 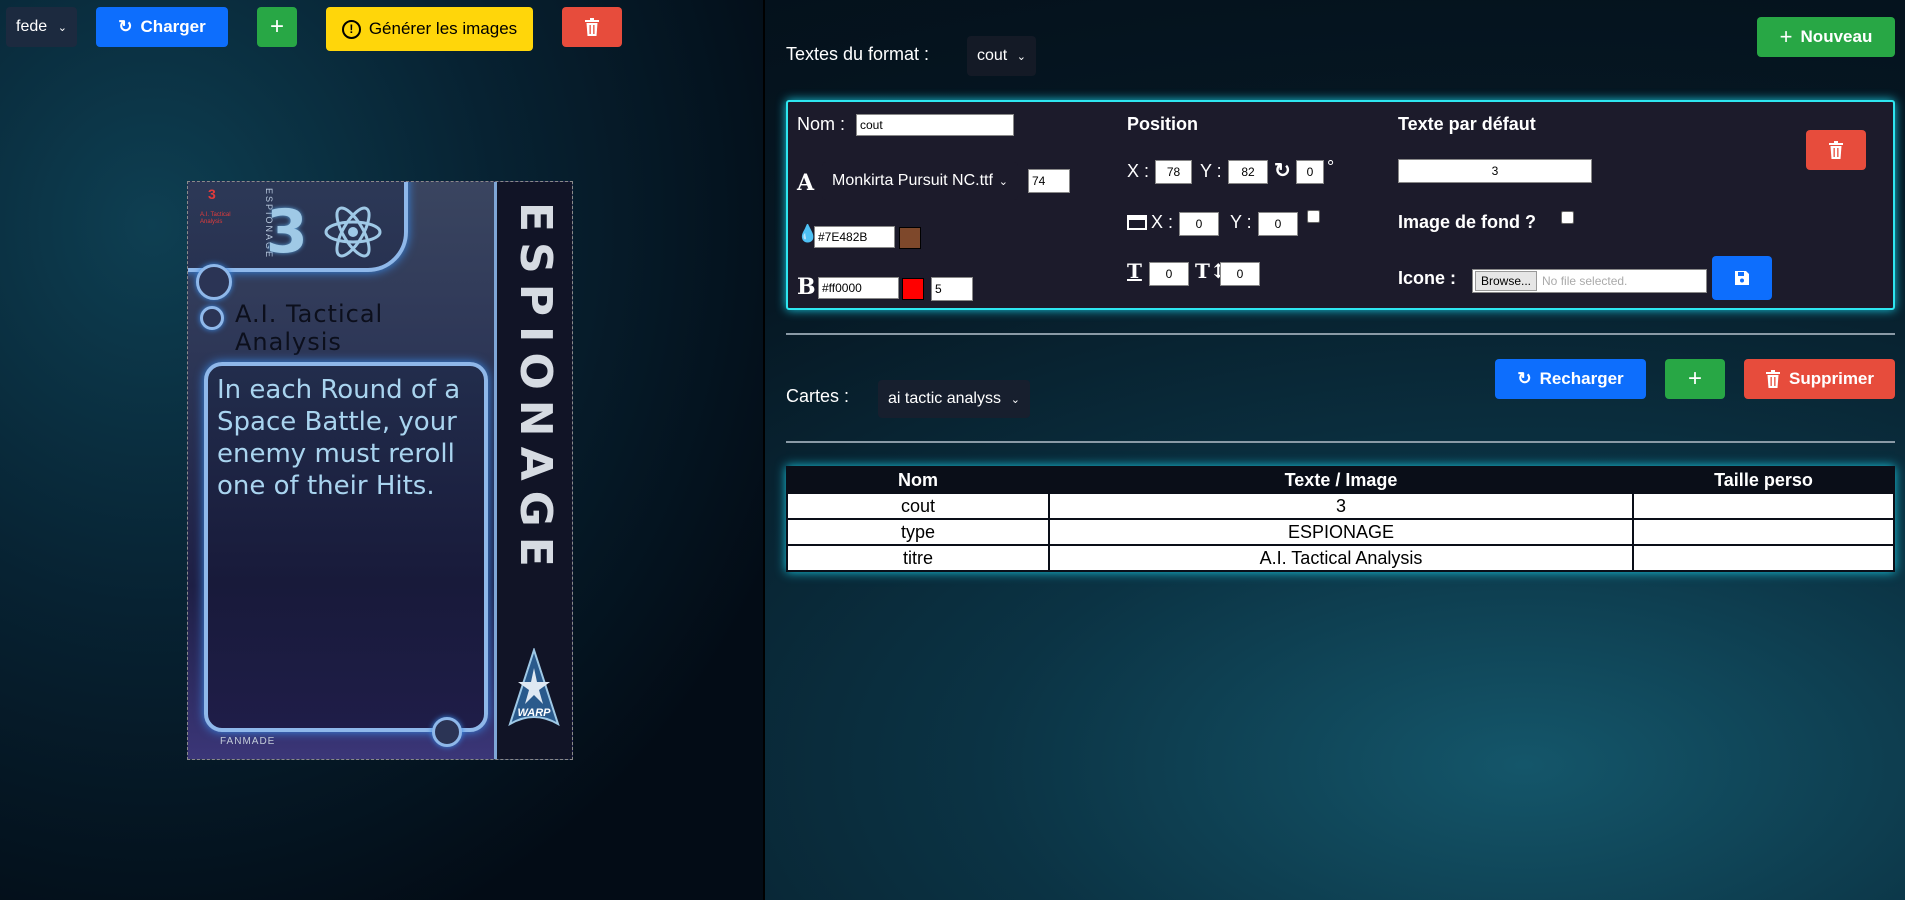 What do you see at coordinates (1162, 124) in the screenshot?
I see `position-label: Position` at bounding box center [1162, 124].